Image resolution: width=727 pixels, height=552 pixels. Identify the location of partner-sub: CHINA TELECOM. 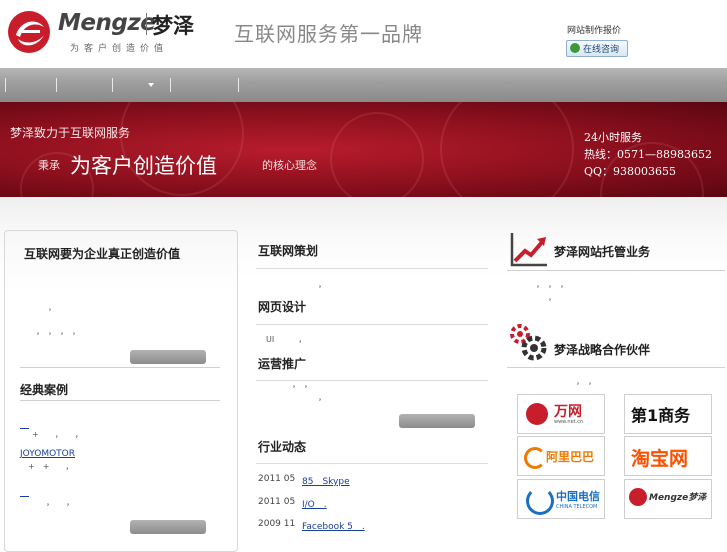
(577, 507).